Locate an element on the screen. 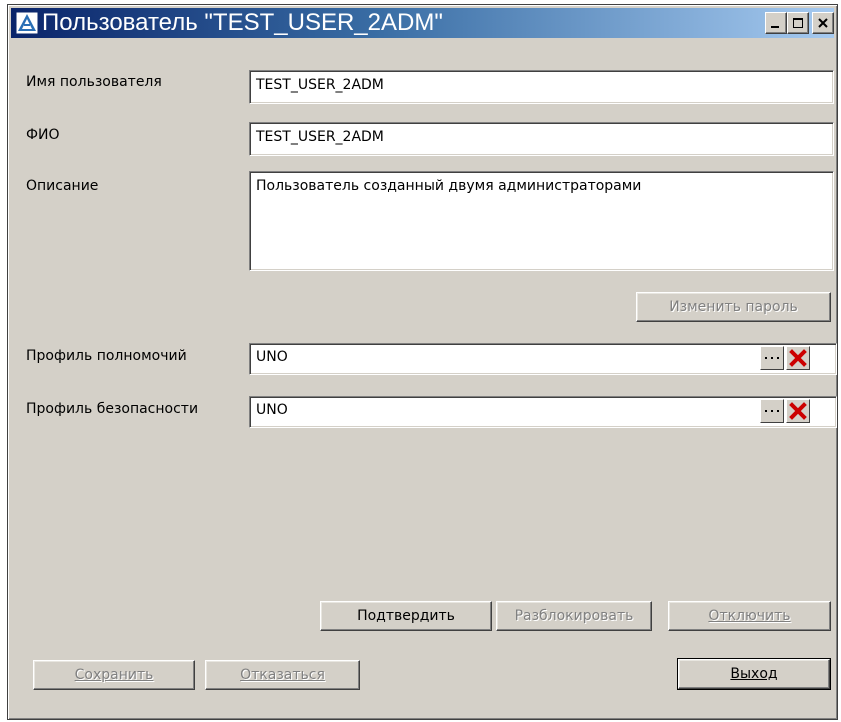 The width and height of the screenshot is (841, 722). fullname-input: TEST_USER_2ADM is located at coordinates (541, 139).